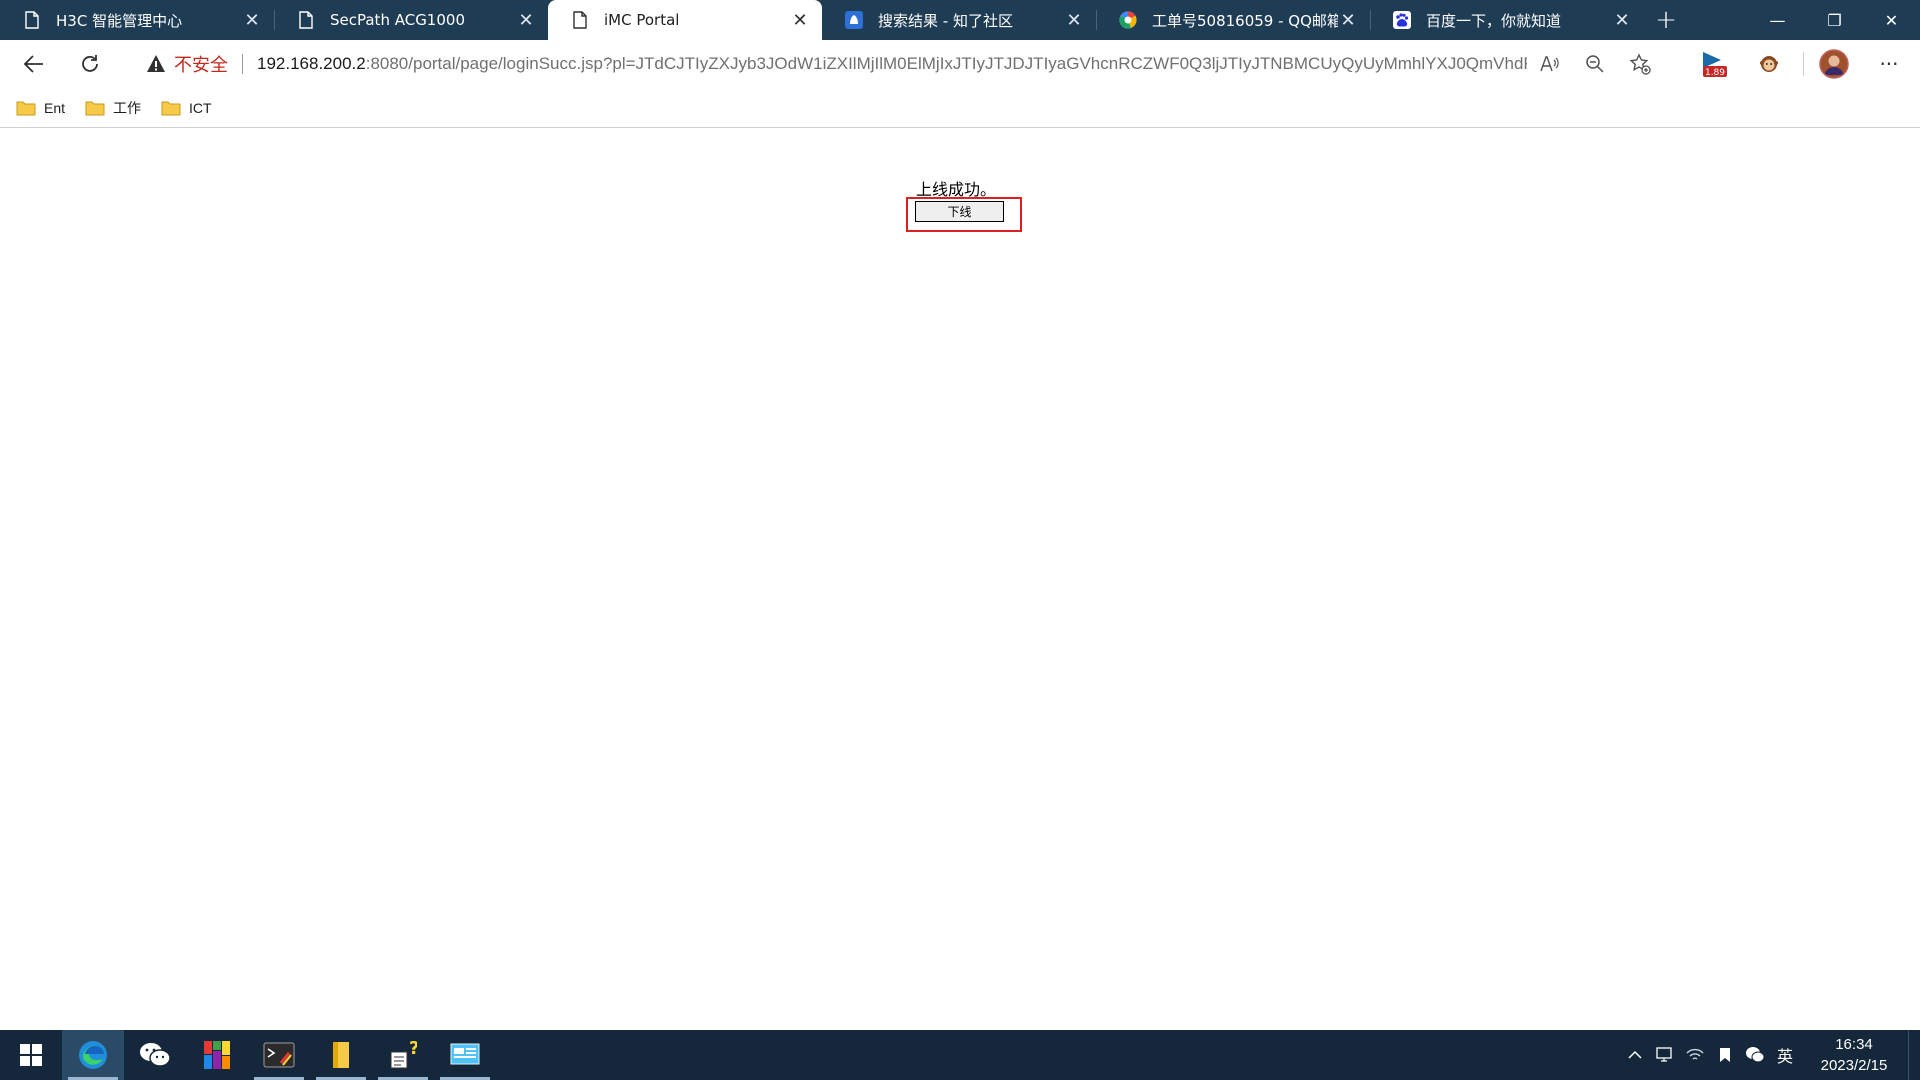 The image size is (1920, 1080). I want to click on taskbar-terminal-app, so click(279, 1055).